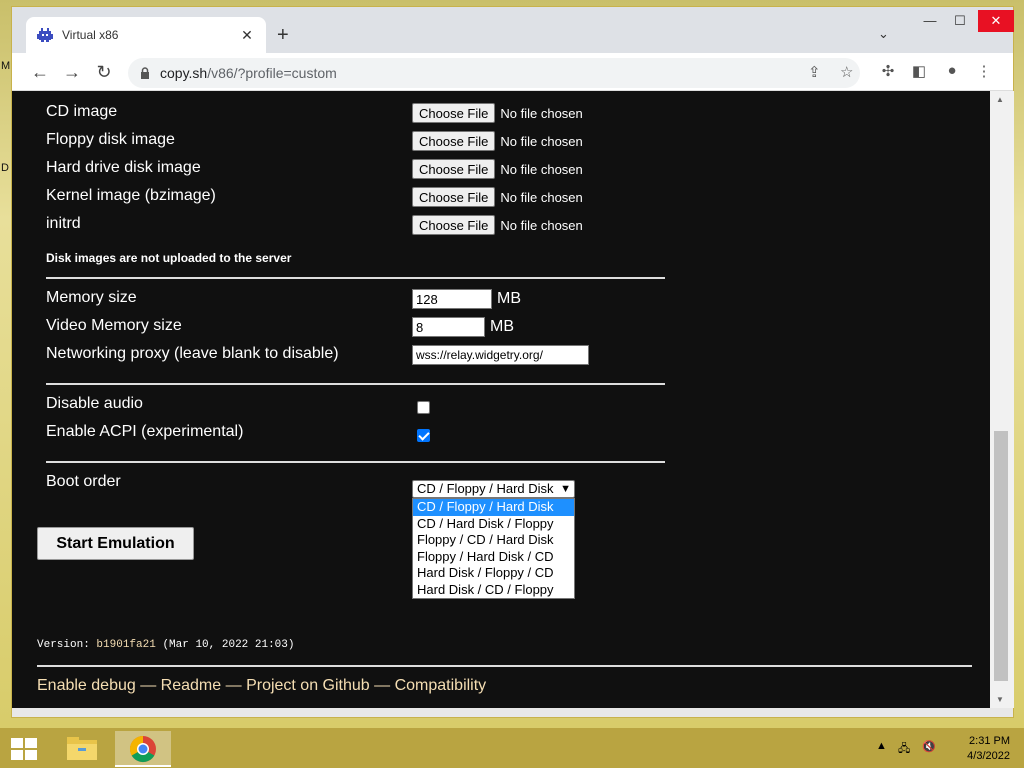  What do you see at coordinates (40, 72) in the screenshot?
I see `back-arrow-icon: ←` at bounding box center [40, 72].